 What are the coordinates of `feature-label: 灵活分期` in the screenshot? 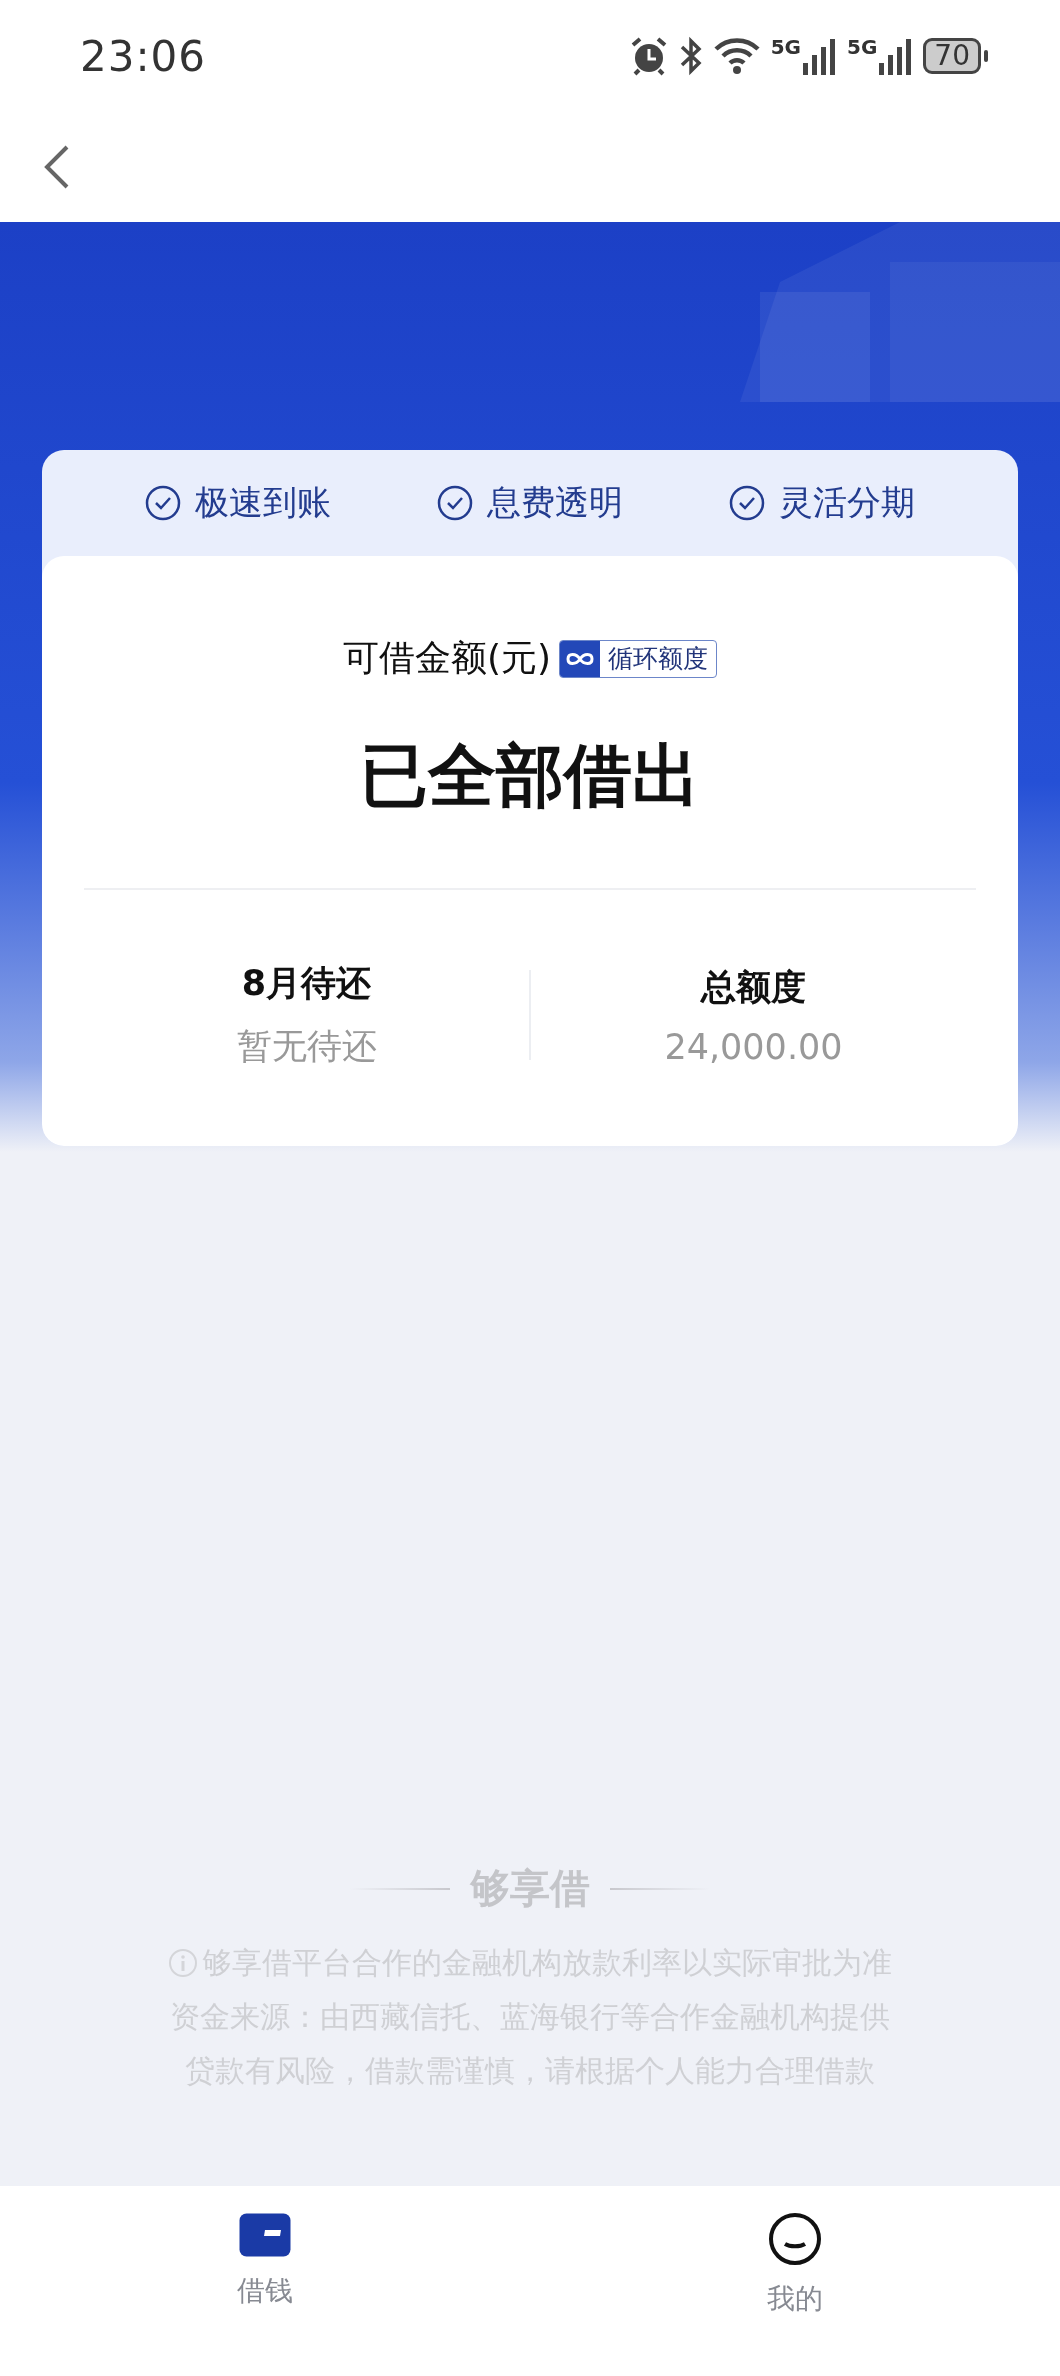 It's located at (847, 502).